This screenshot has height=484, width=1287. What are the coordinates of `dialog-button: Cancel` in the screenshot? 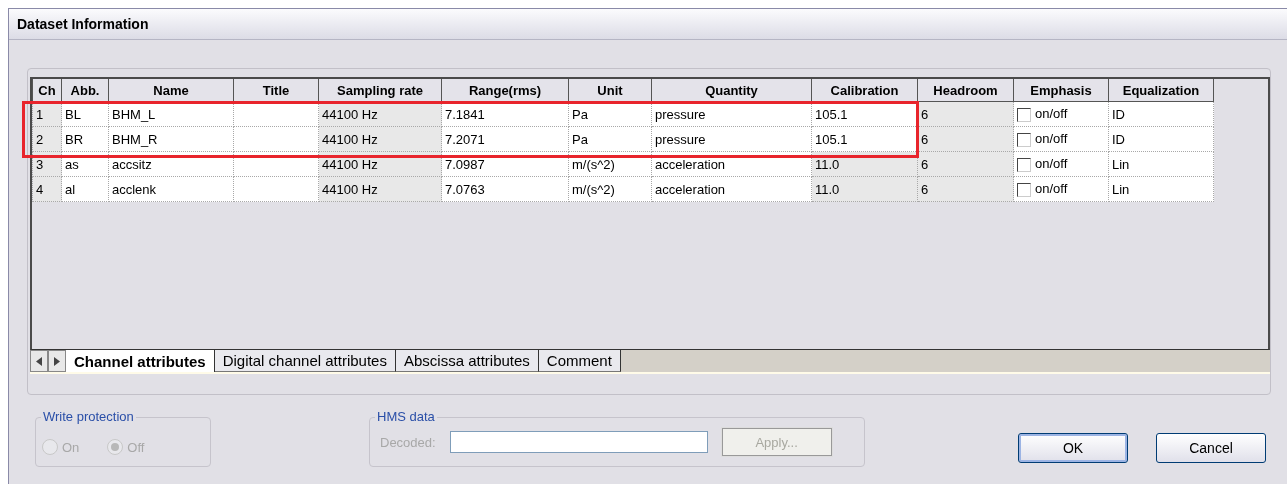 It's located at (1211, 448).